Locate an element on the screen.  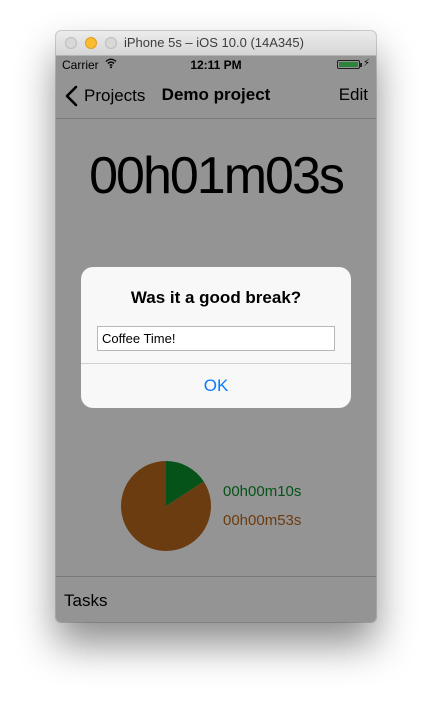
window-title: iPhone 5s – iOS 10.0 (14A345) is located at coordinates (214, 42).